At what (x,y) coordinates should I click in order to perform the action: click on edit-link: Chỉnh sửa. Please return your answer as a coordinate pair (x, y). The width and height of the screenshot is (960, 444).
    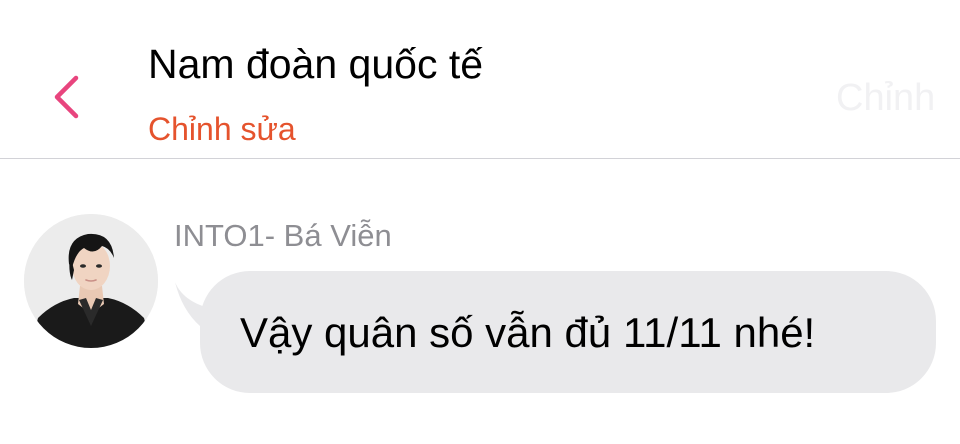
    Looking at the image, I should click on (222, 129).